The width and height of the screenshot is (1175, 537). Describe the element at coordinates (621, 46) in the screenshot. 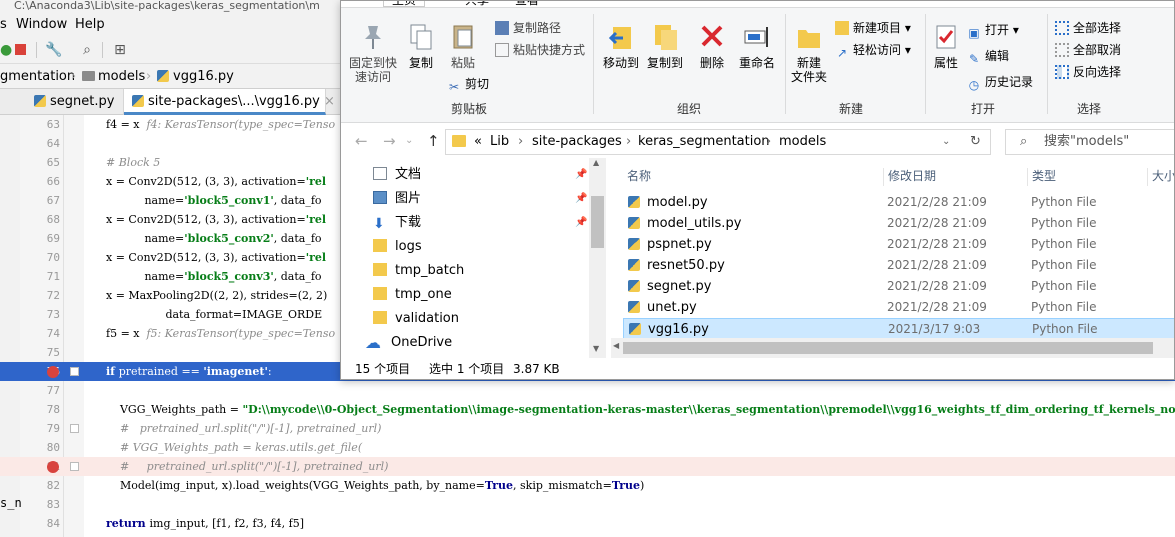

I see `move-to-button: 移动到` at that location.